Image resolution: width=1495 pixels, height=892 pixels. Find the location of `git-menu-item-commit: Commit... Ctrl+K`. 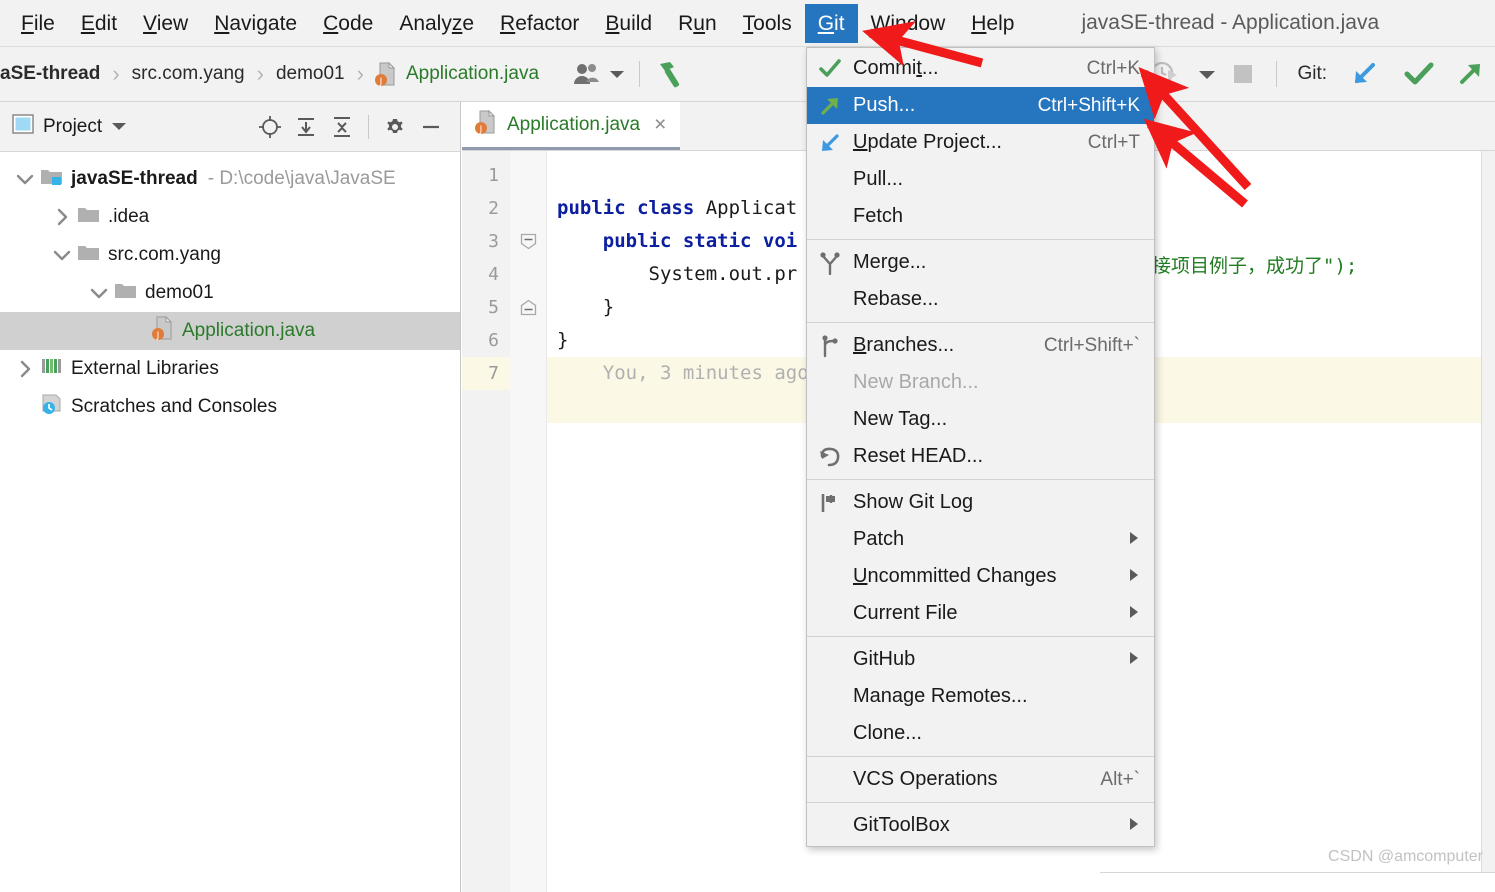

git-menu-item-commit: Commit... Ctrl+K is located at coordinates (980, 68).